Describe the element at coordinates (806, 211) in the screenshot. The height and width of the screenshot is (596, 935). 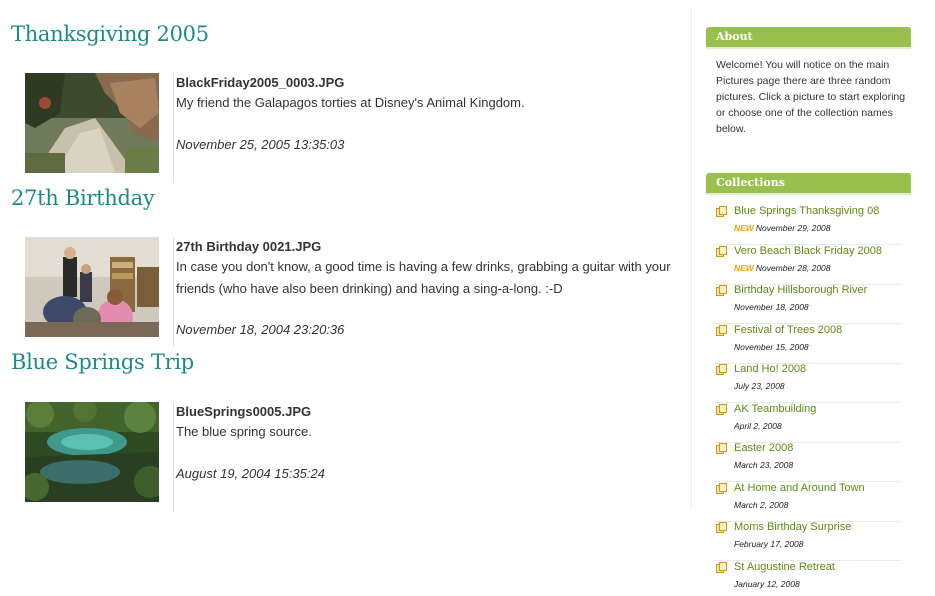
I see `collection-link: Blue Springs Thanksgiving 08` at that location.